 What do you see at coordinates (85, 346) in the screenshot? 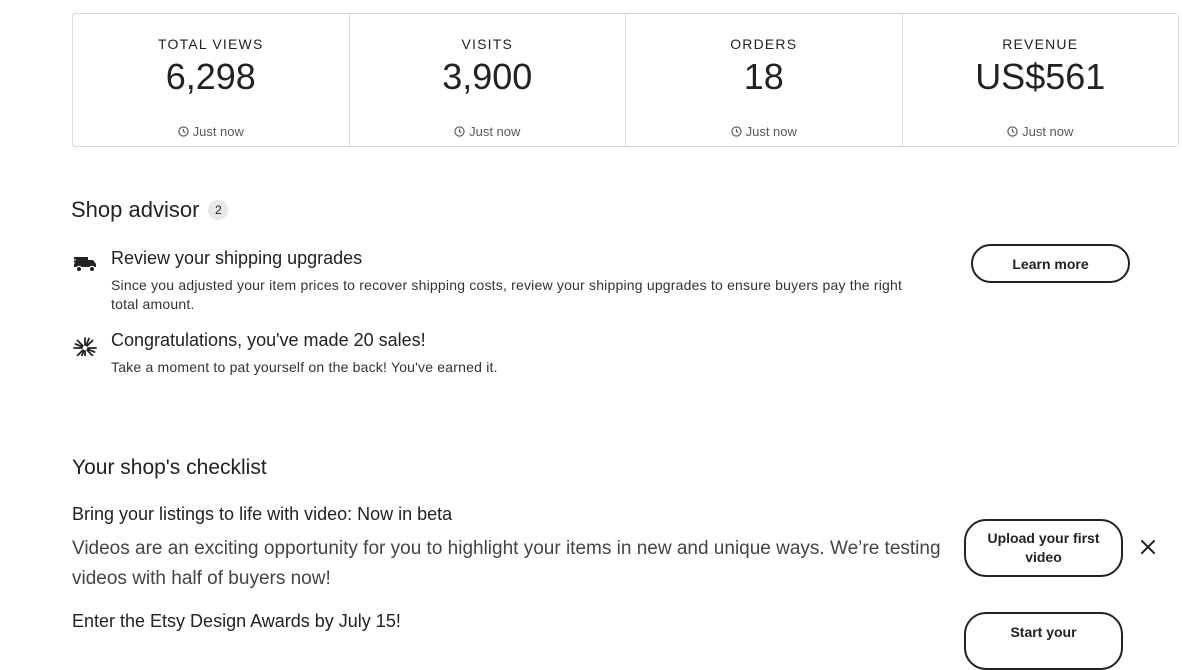
I see `celebration-burst-icon` at bounding box center [85, 346].